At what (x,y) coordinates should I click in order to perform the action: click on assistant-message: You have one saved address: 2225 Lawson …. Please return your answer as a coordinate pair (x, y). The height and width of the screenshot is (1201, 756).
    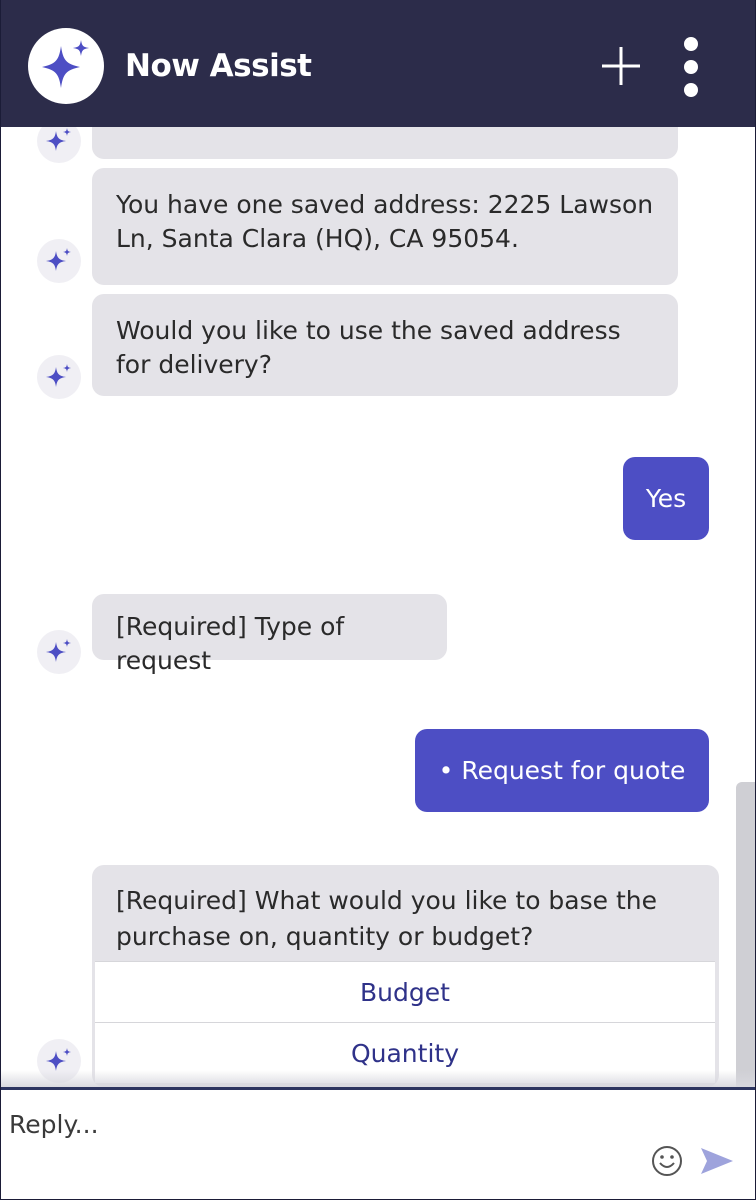
    Looking at the image, I should click on (385, 226).